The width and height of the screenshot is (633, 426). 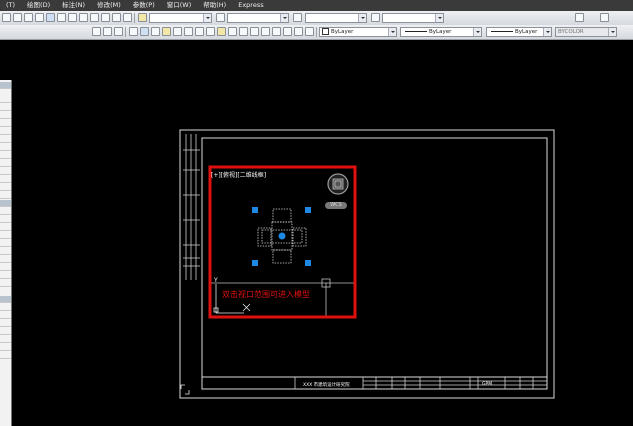 What do you see at coordinates (142, 17) in the screenshot?
I see `text-style-icon` at bounding box center [142, 17].